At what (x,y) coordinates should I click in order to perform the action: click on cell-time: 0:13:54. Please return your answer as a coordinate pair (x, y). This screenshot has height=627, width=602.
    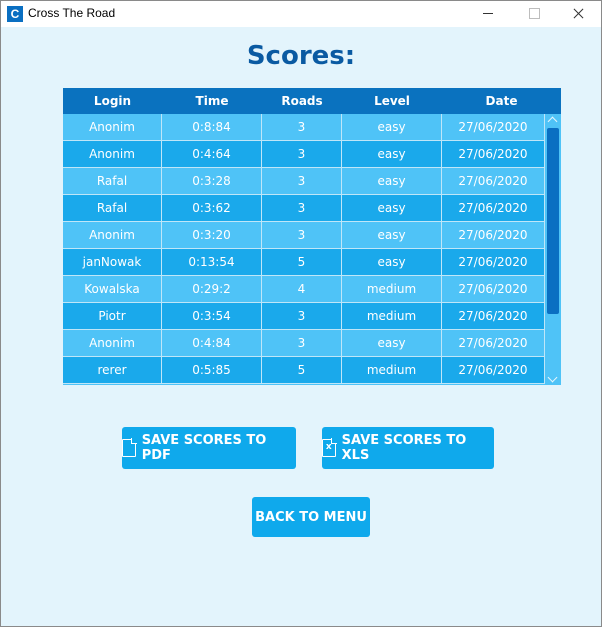
    Looking at the image, I should click on (212, 262).